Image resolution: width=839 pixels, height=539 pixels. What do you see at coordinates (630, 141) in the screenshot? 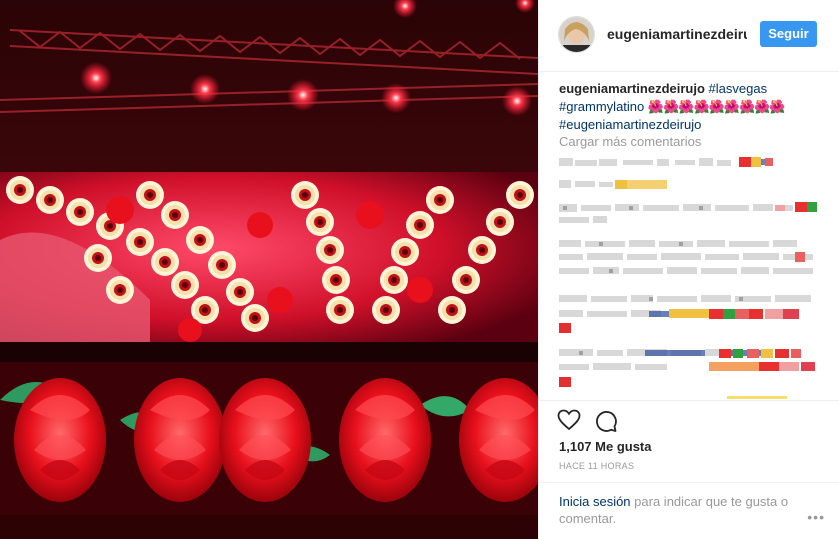
I see `load-more-comments-link: Cargar más comentarios` at bounding box center [630, 141].